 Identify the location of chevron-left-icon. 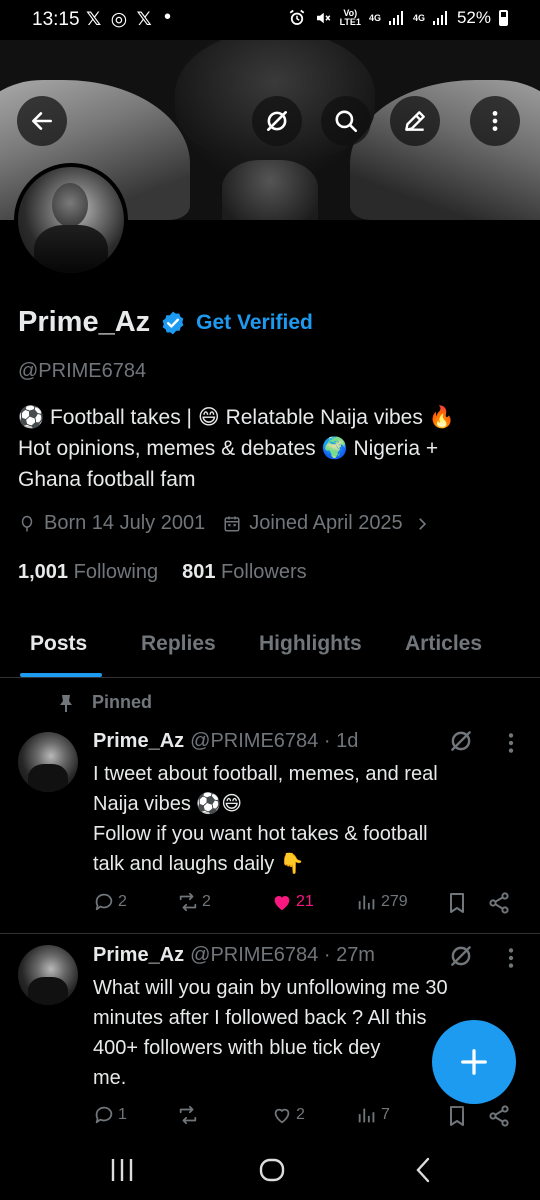
(423, 1170).